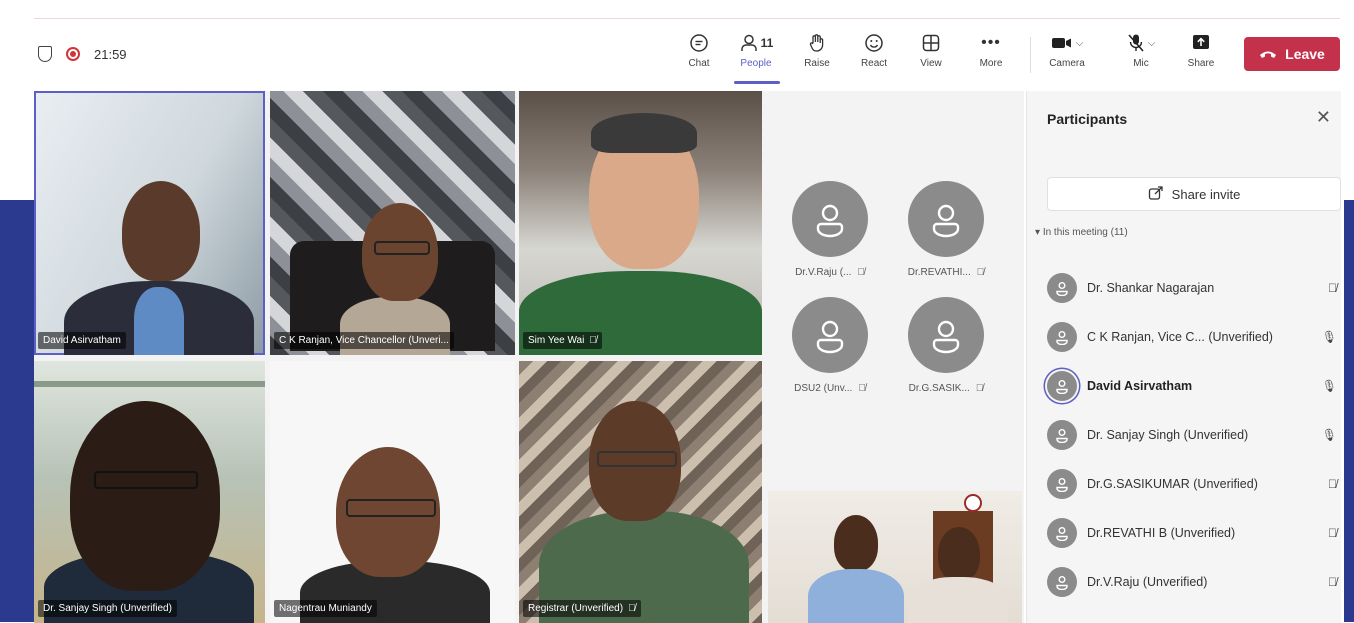 The width and height of the screenshot is (1354, 623). Describe the element at coordinates (1192, 532) in the screenshot. I see `list-item: Dr.REVATHI B (Unverified) 🎙̸` at that location.